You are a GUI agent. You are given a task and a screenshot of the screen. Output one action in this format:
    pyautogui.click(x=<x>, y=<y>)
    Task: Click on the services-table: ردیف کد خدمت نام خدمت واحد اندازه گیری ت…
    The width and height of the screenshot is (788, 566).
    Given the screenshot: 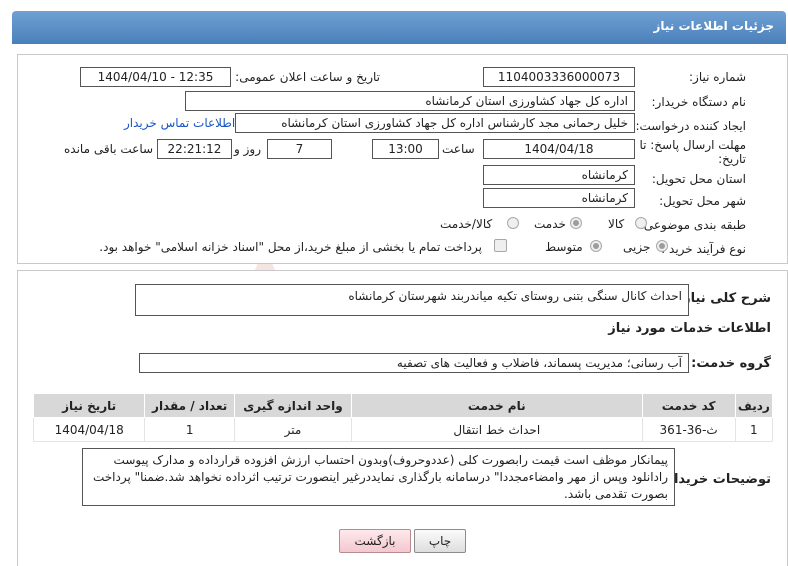 What is the action you would take?
    pyautogui.click(x=403, y=417)
    